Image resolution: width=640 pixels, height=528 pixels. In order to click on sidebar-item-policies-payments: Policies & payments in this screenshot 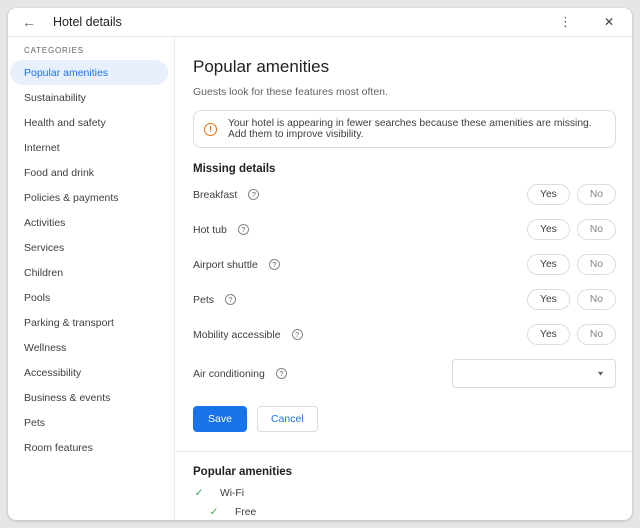, I will do `click(91, 197)`.